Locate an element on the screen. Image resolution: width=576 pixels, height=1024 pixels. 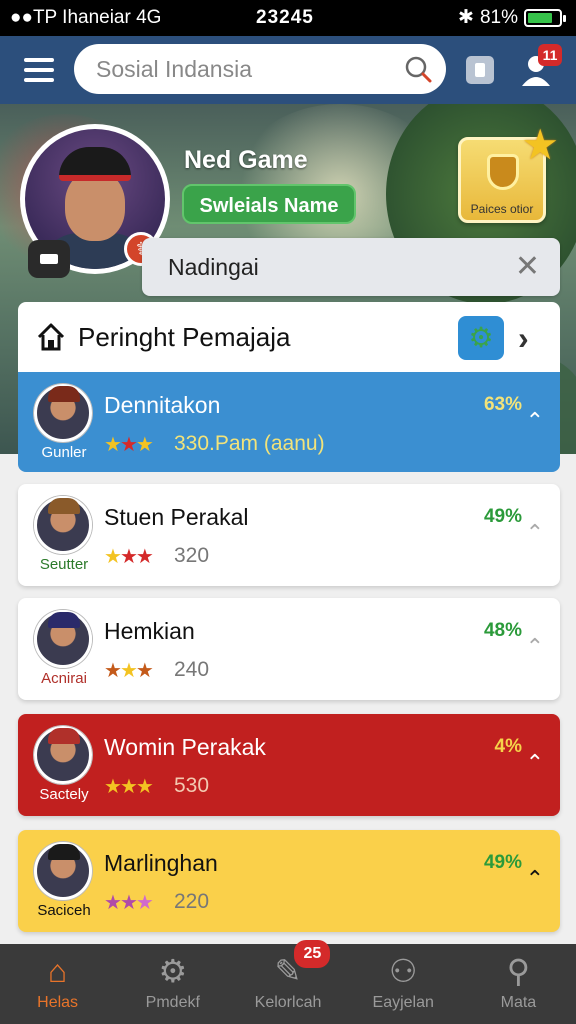
status-bar: ●●TP Ihaneiar 4G 23245 ✱ 81% is located at coordinates (288, 18).